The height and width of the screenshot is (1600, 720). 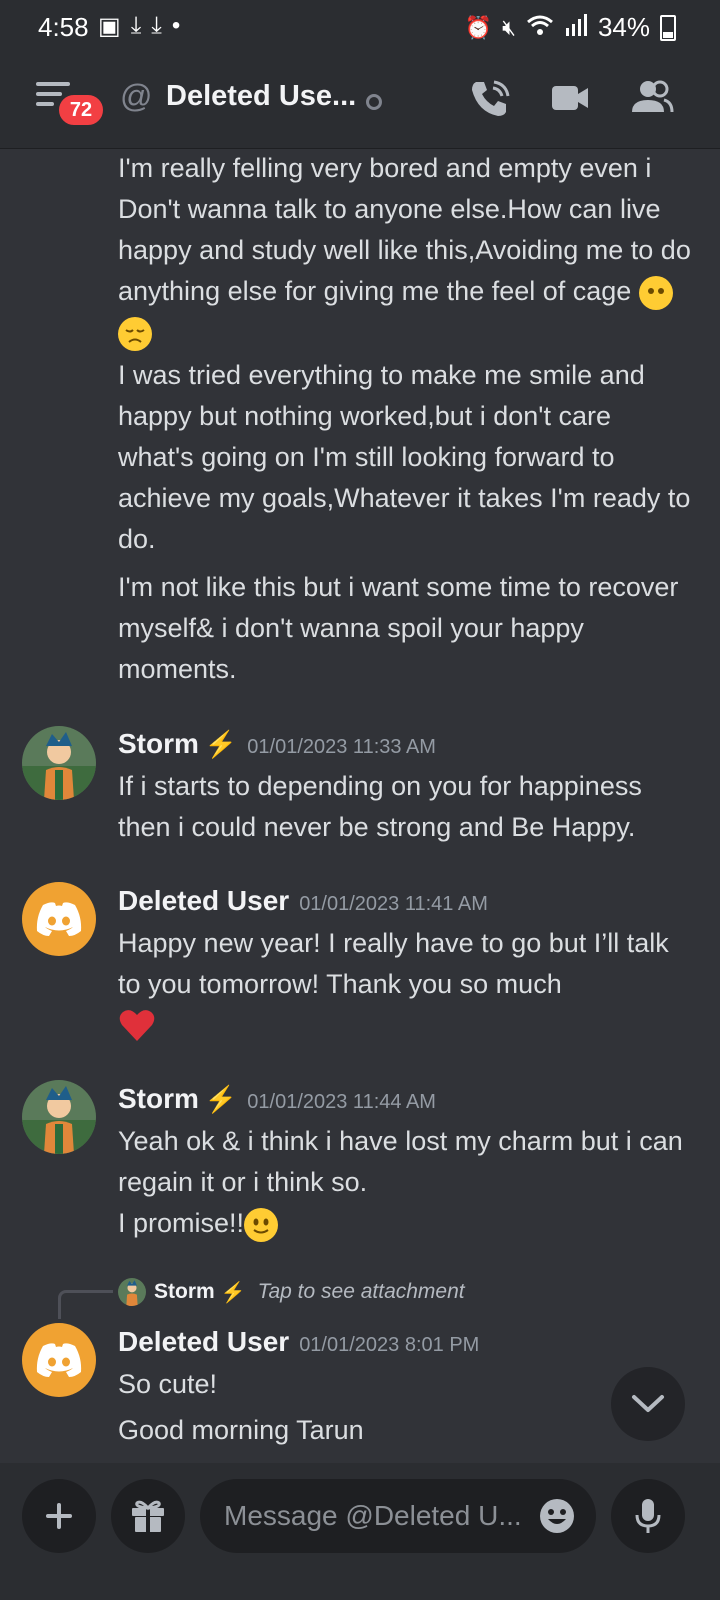 What do you see at coordinates (398, 1516) in the screenshot?
I see `message-input` at bounding box center [398, 1516].